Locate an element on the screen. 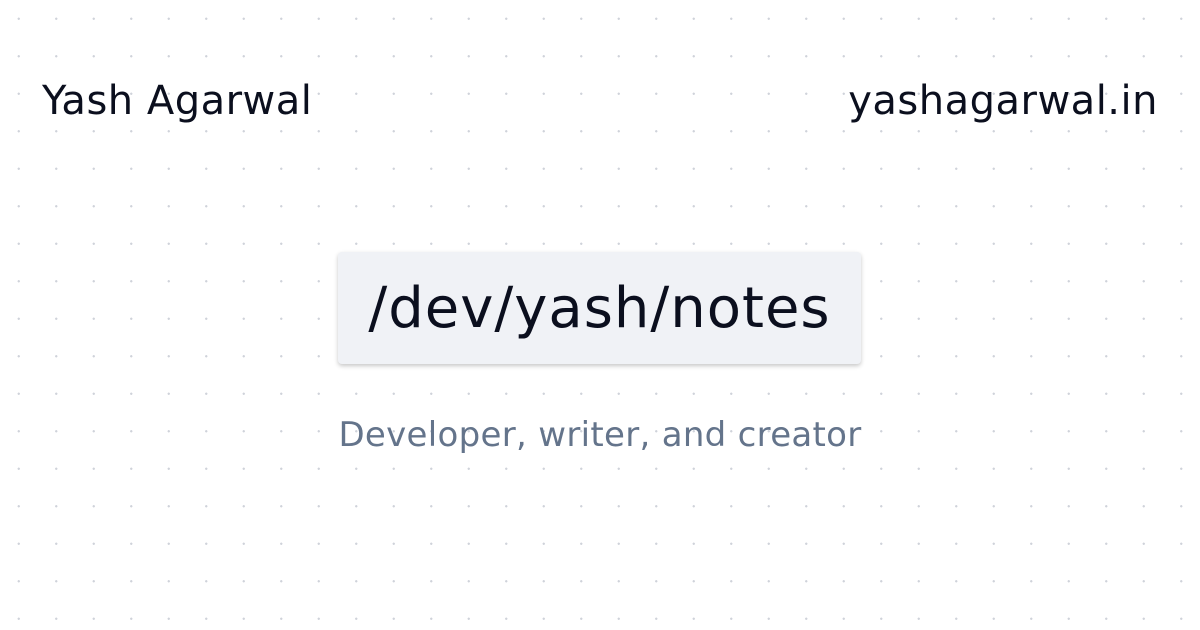 The height and width of the screenshot is (630, 1200). title-box: /dev/yash/notes is located at coordinates (599, 308).